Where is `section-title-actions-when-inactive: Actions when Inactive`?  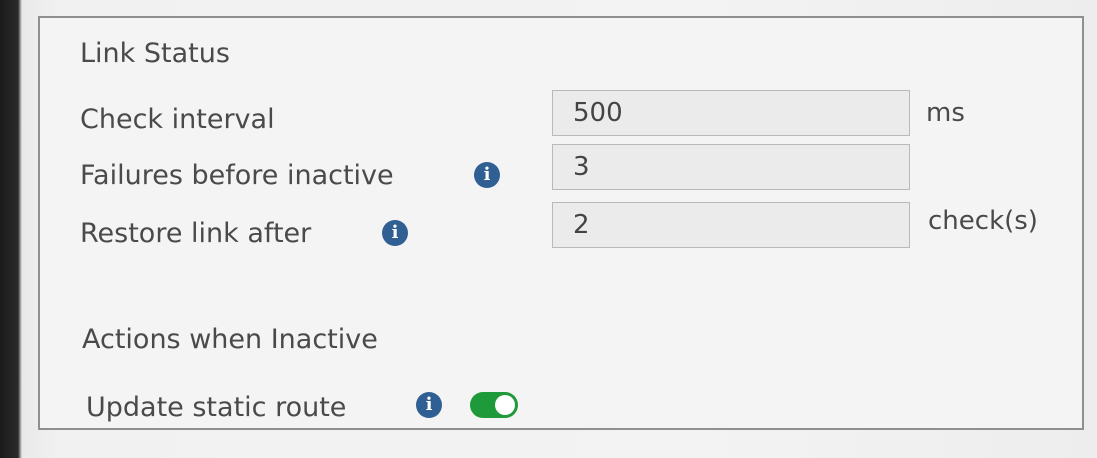
section-title-actions-when-inactive: Actions when Inactive is located at coordinates (230, 339).